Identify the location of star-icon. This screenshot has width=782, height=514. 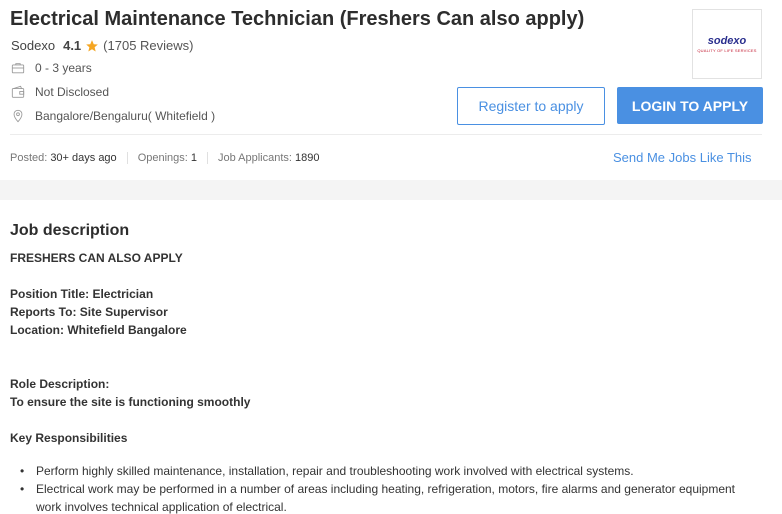
(92, 45).